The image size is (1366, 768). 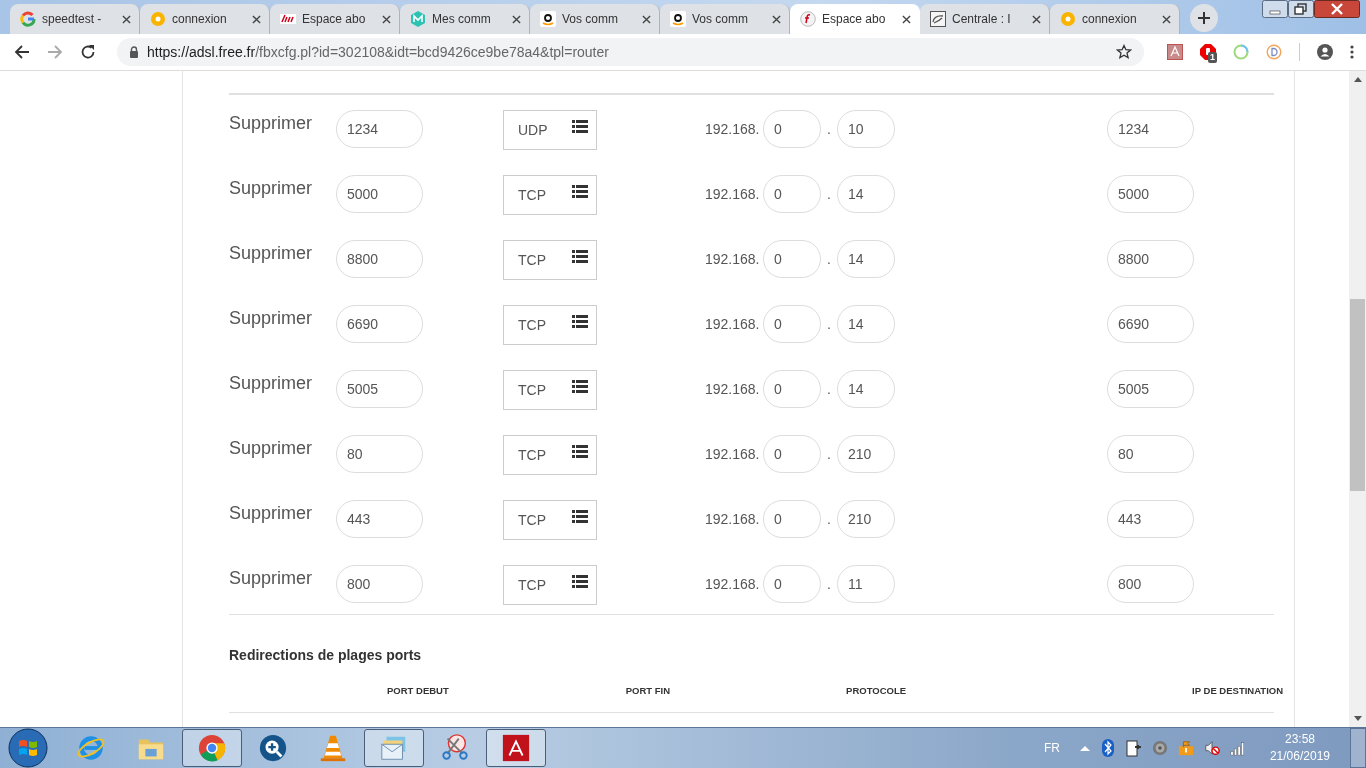 What do you see at coordinates (199, 19) in the screenshot?
I see `tab-title: connexion` at bounding box center [199, 19].